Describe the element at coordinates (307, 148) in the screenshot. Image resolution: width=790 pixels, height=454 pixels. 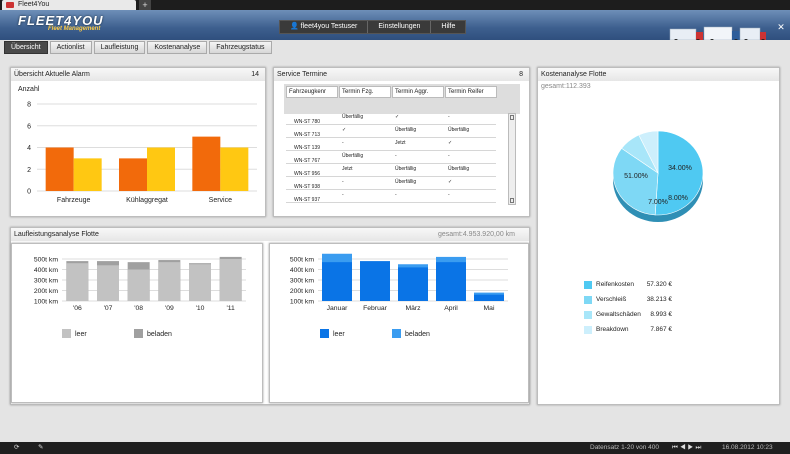
I see `table-cell: WN-ST 139` at that location.